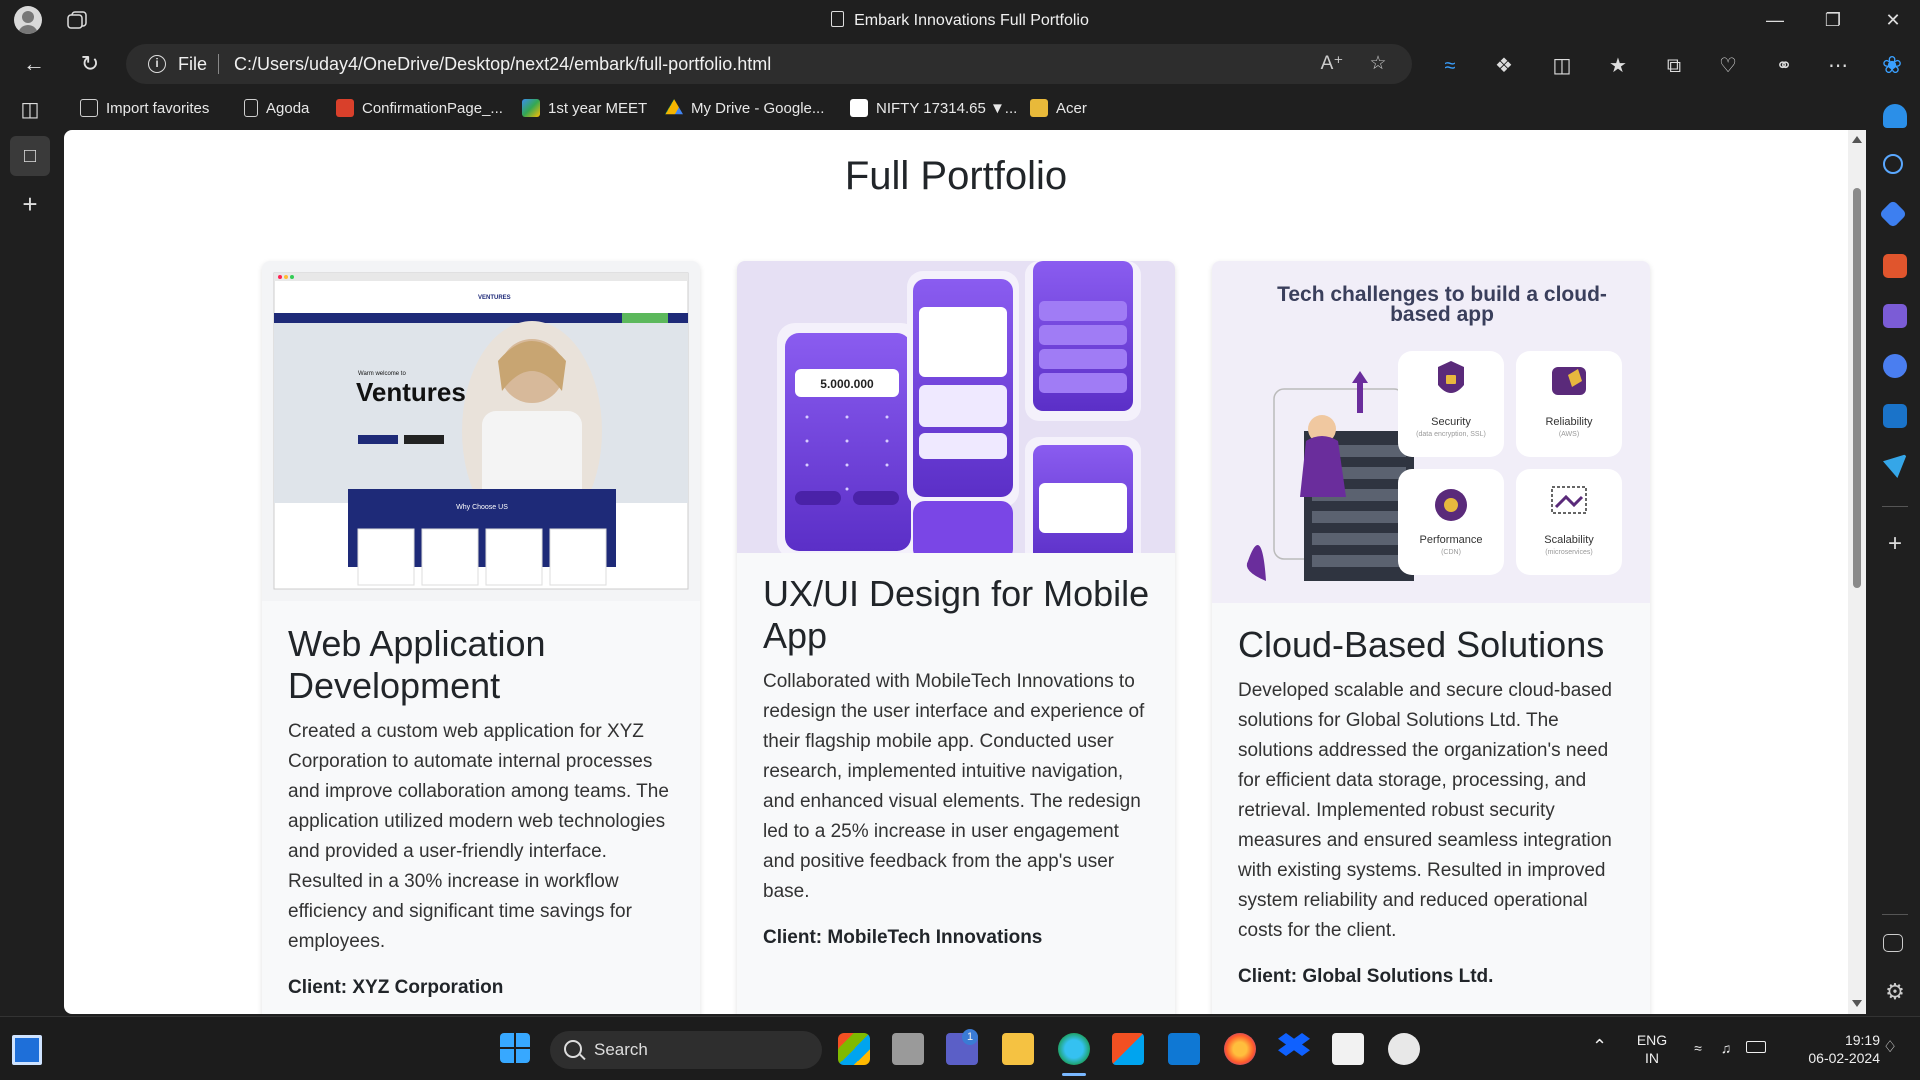 The image size is (1920, 1080). Describe the element at coordinates (1504, 66) in the screenshot. I see `extensions-puzzle-icon: ❖` at that location.